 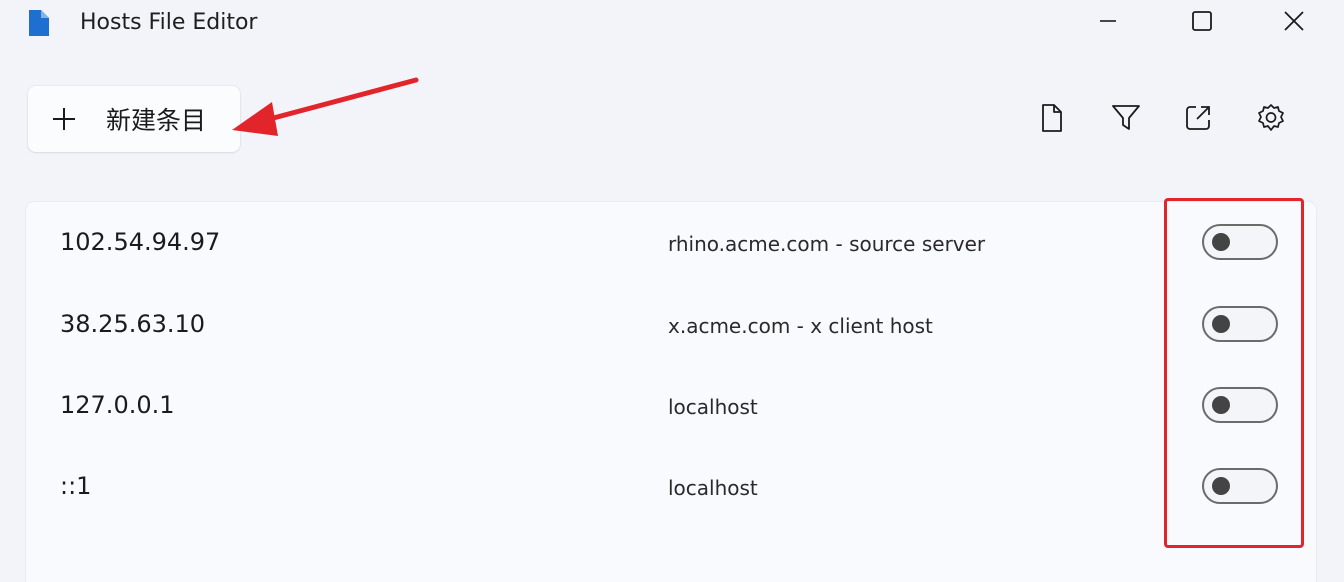 I want to click on maximize-button, so click(x=1202, y=23).